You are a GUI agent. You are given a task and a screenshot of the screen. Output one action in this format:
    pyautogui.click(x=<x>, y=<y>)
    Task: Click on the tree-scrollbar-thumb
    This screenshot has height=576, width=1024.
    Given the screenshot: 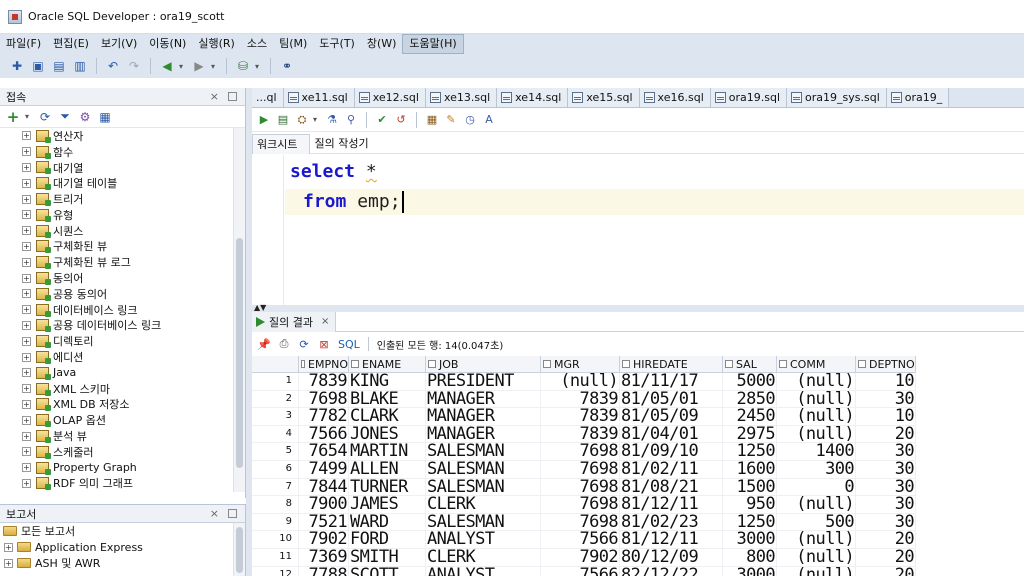 What is the action you would take?
    pyautogui.click(x=239, y=353)
    